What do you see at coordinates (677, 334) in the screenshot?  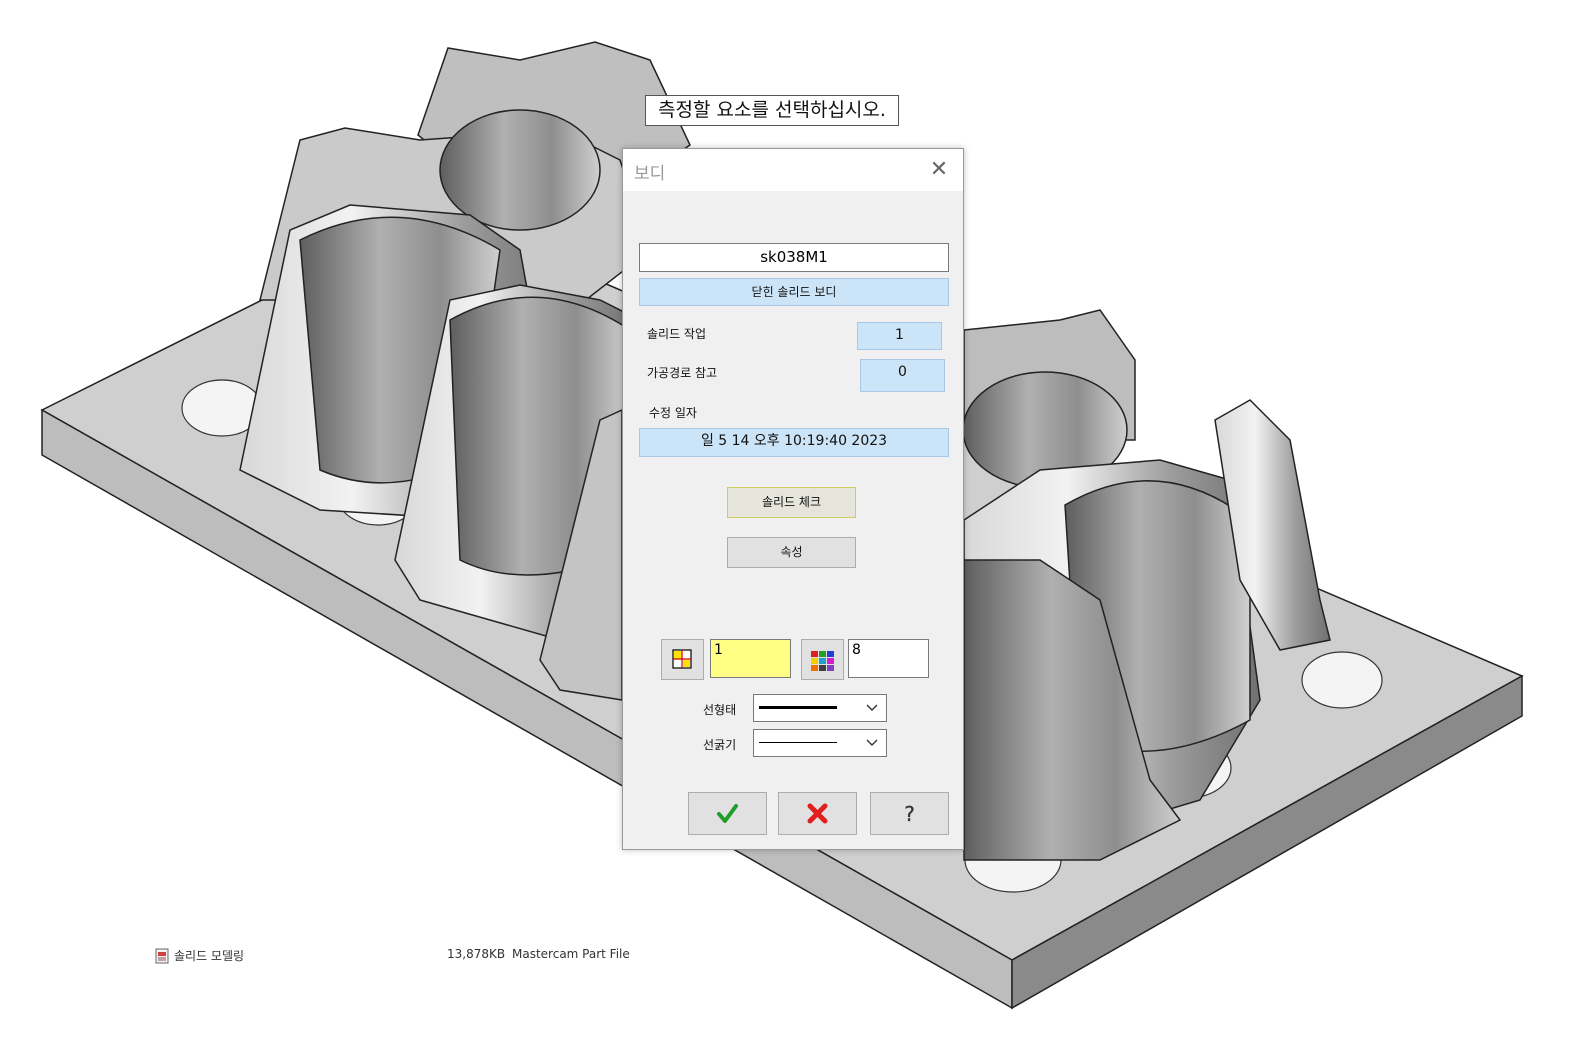 I see `solid-ops-label: 솔리드 작업` at bounding box center [677, 334].